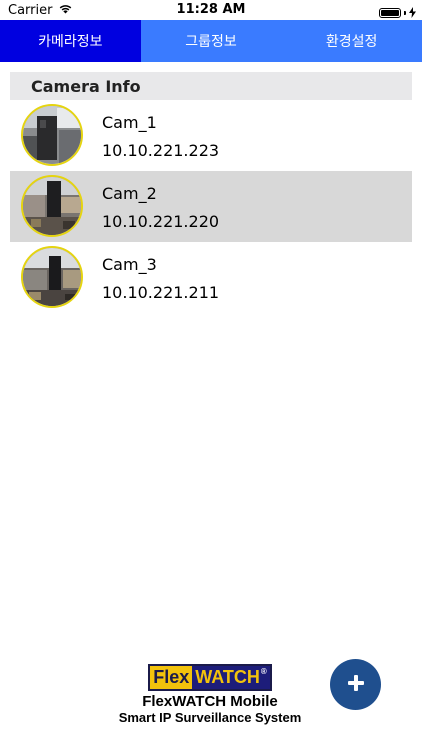  Describe the element at coordinates (351, 41) in the screenshot. I see `tab-settings: 환경설정` at that location.